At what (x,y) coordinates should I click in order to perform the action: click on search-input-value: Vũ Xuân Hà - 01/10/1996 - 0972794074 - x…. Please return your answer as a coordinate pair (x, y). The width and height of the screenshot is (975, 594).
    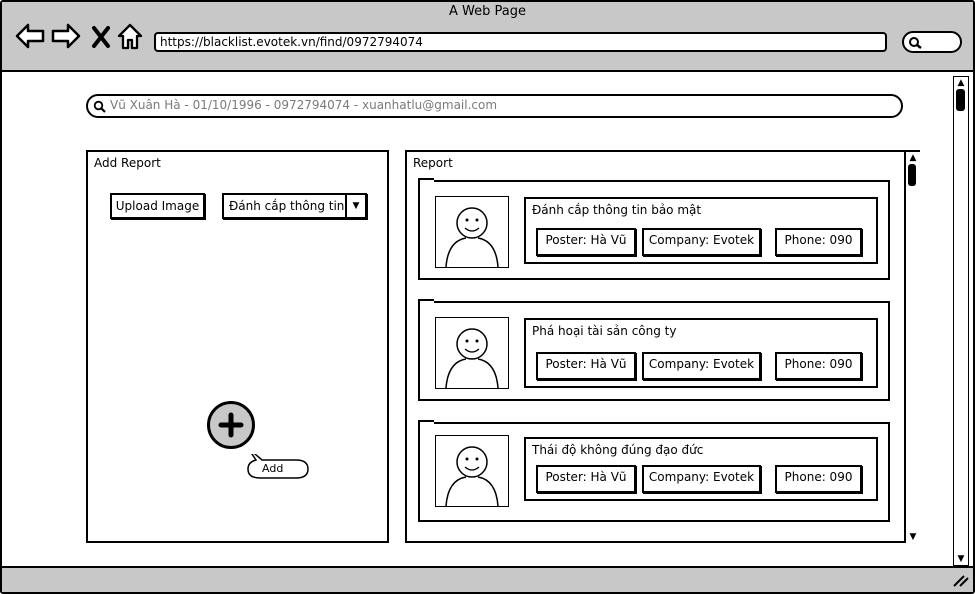
    Looking at the image, I should click on (304, 105).